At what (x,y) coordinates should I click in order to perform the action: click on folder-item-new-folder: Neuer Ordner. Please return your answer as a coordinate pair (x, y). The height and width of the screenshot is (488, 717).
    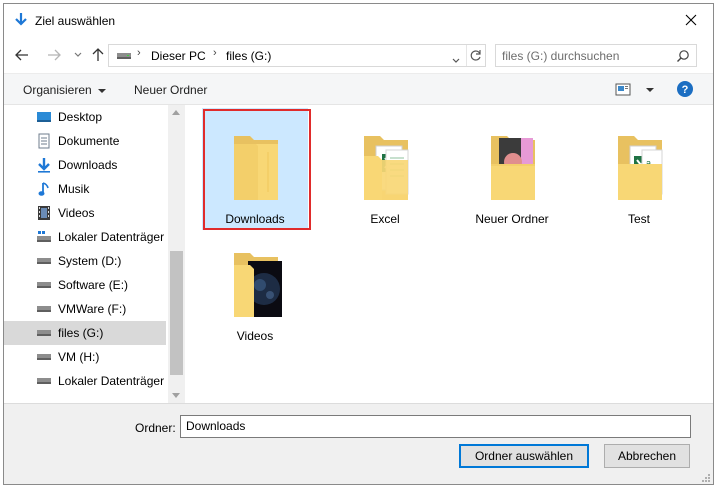
    Looking at the image, I should click on (512, 169).